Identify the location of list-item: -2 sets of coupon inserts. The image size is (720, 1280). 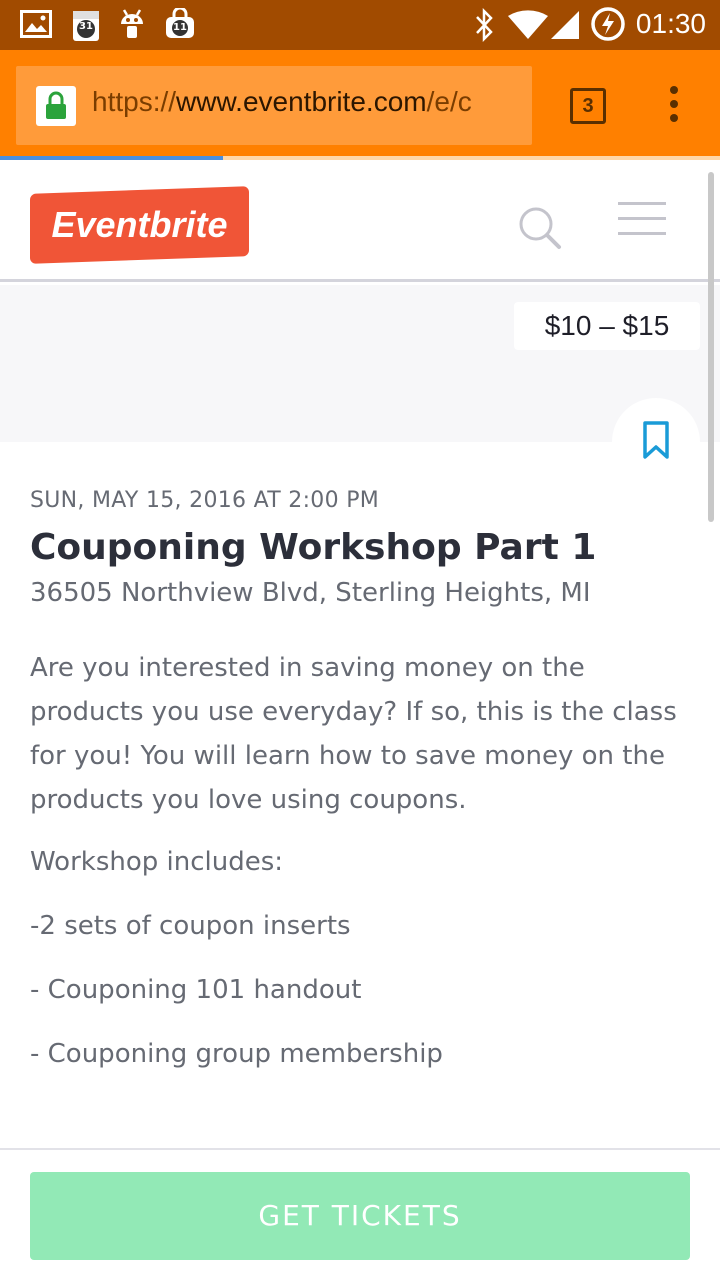
(190, 926).